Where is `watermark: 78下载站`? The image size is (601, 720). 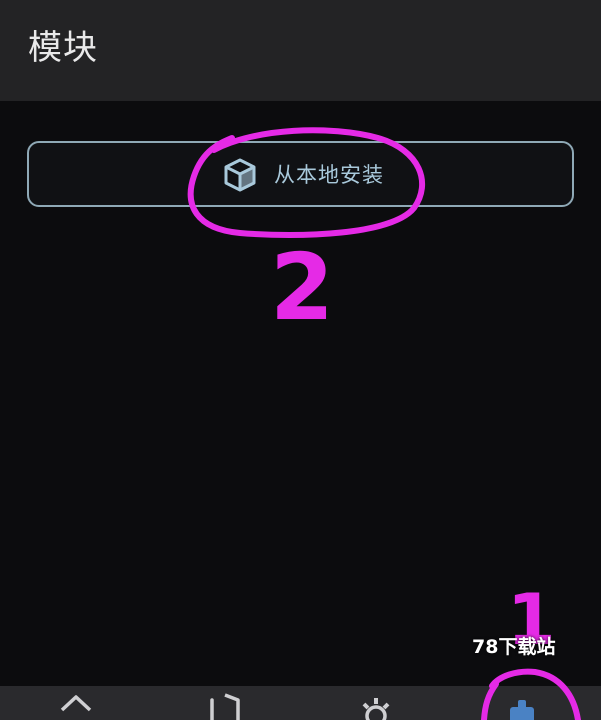 watermark: 78下载站 is located at coordinates (514, 647).